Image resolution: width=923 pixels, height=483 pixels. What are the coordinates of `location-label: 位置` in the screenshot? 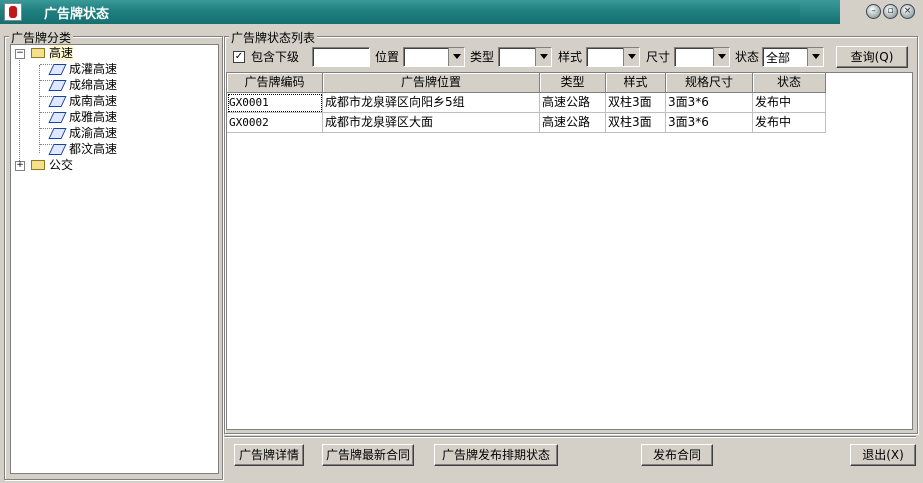 It's located at (387, 57).